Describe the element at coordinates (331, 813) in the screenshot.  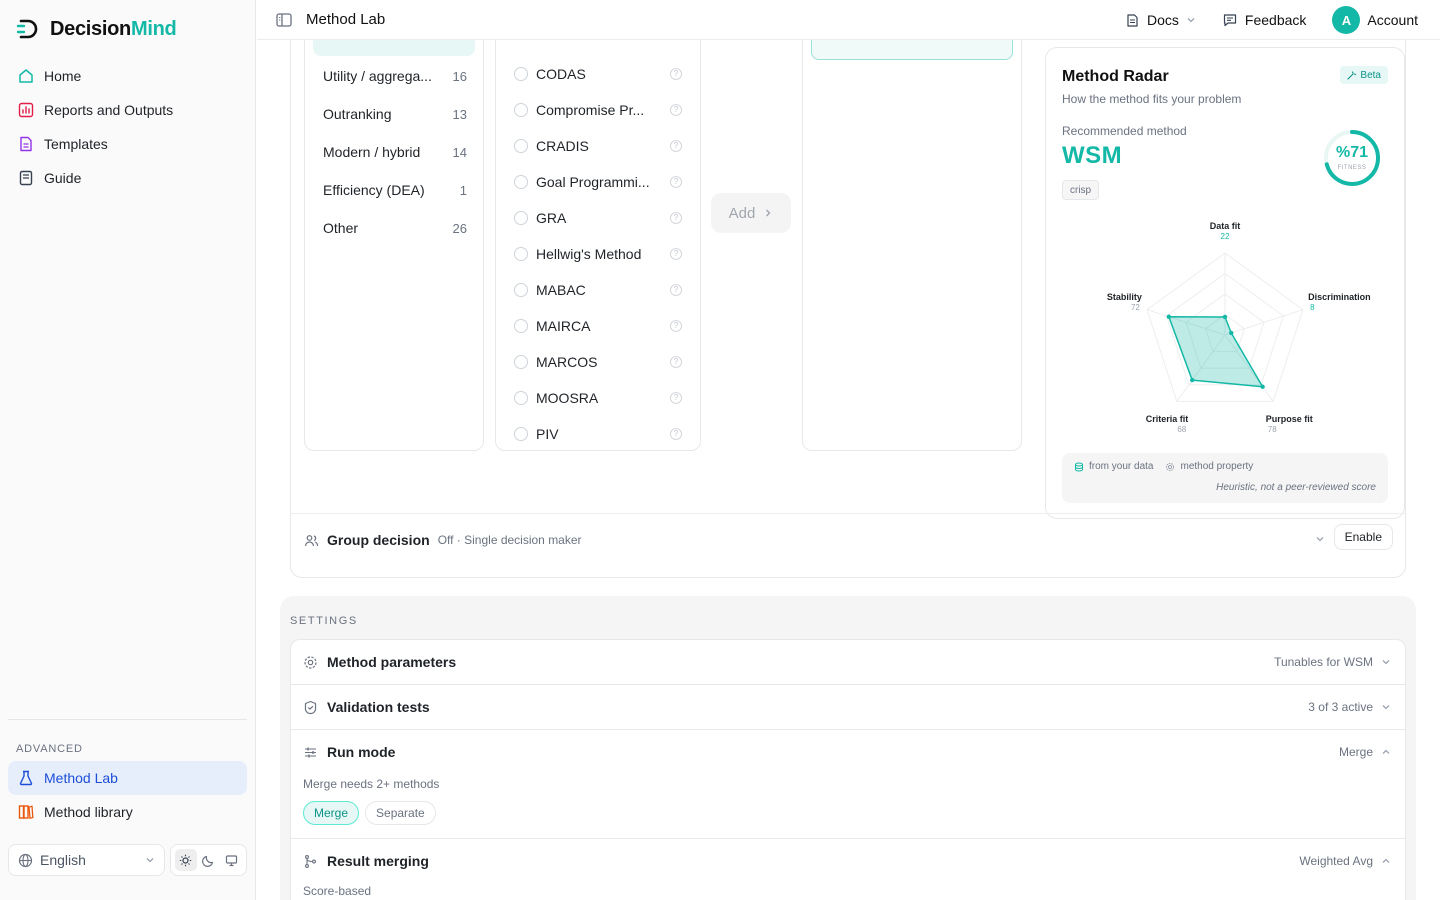
I see `run-mode-merge-option: Merge` at that location.